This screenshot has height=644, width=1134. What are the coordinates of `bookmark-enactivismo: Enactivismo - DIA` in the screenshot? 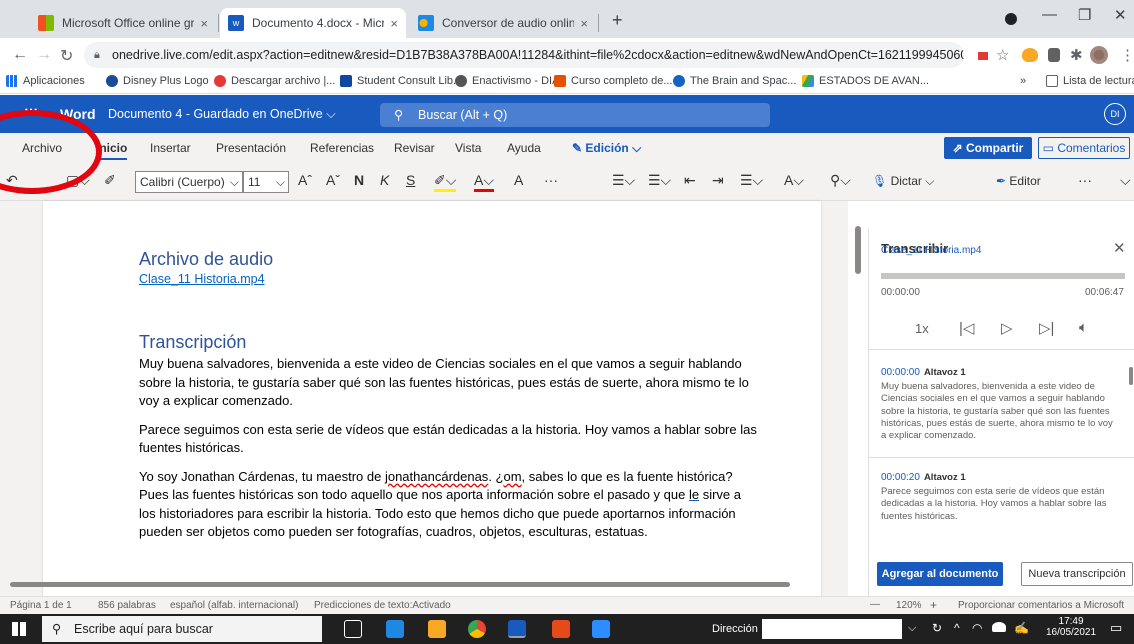 It's located at (507, 81).